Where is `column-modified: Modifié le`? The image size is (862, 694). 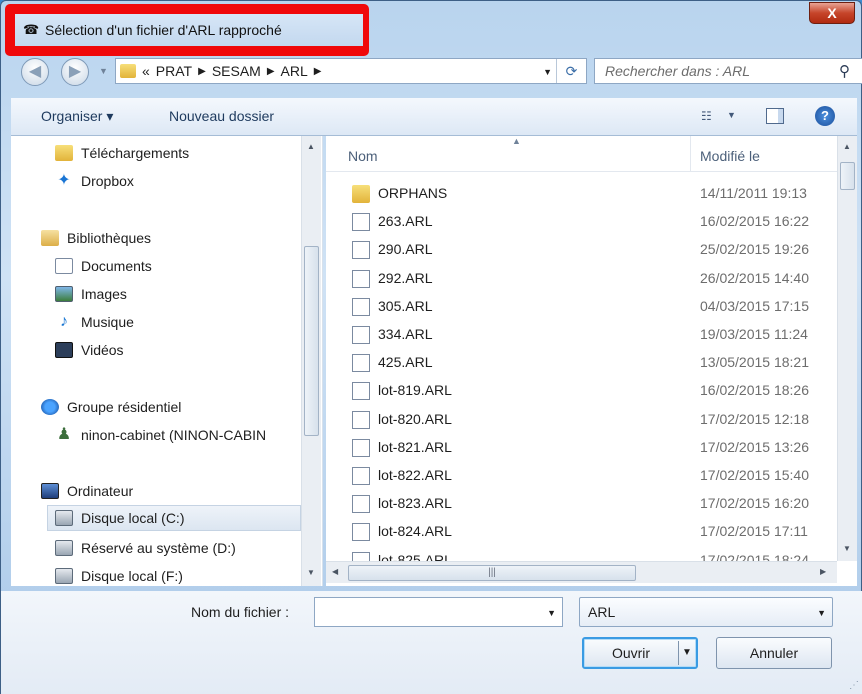 column-modified: Modifié le is located at coordinates (730, 156).